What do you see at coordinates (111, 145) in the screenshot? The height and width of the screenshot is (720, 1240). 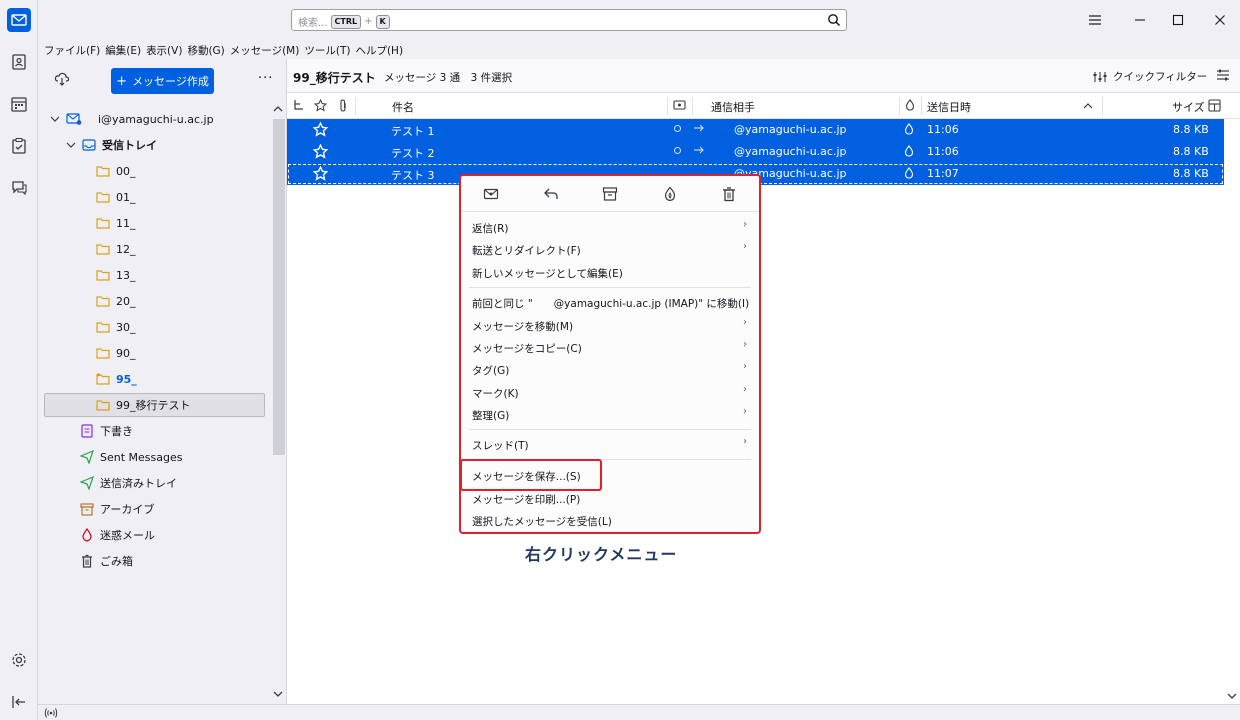 I see `folder-inbox: 受信トレイ` at bounding box center [111, 145].